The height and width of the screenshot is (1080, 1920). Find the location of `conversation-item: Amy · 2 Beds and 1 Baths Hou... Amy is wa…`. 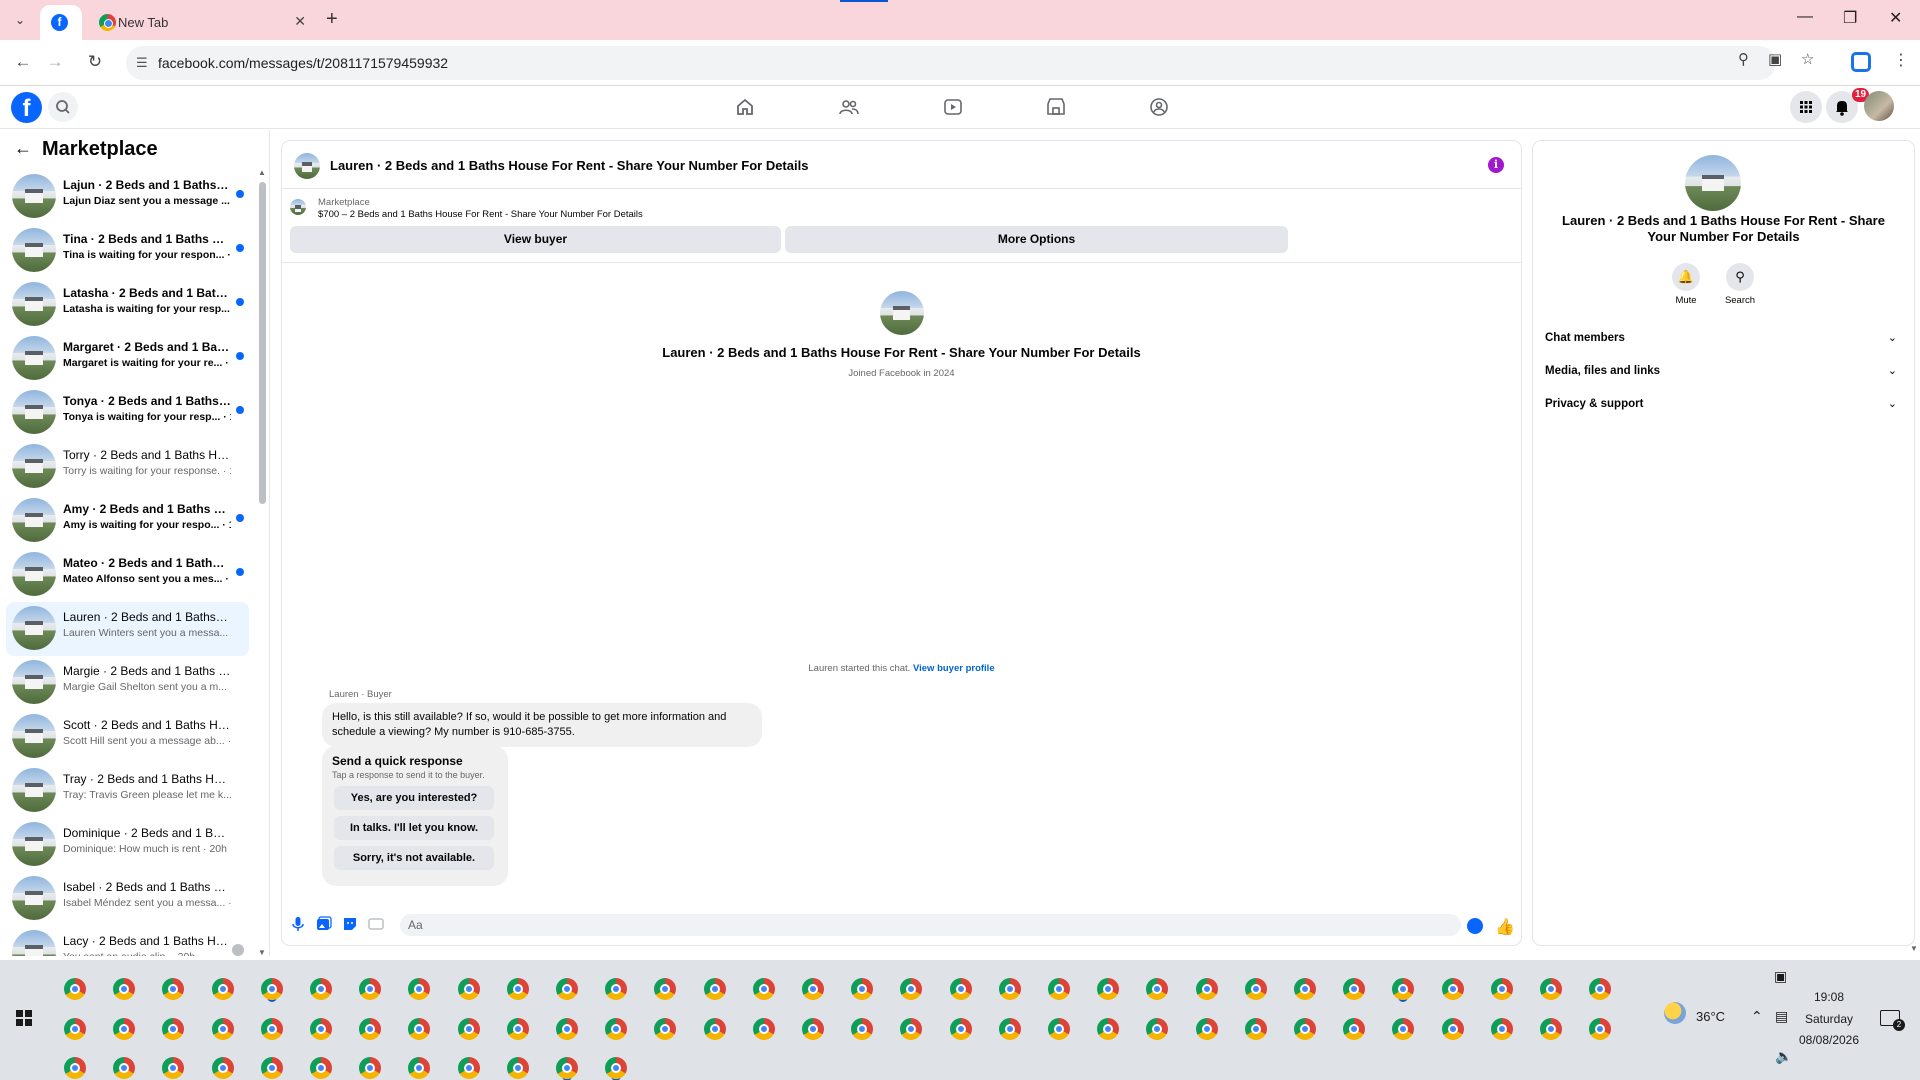

conversation-item: Amy · 2 Beds and 1 Baths Hou... Amy is wa… is located at coordinates (127, 521).